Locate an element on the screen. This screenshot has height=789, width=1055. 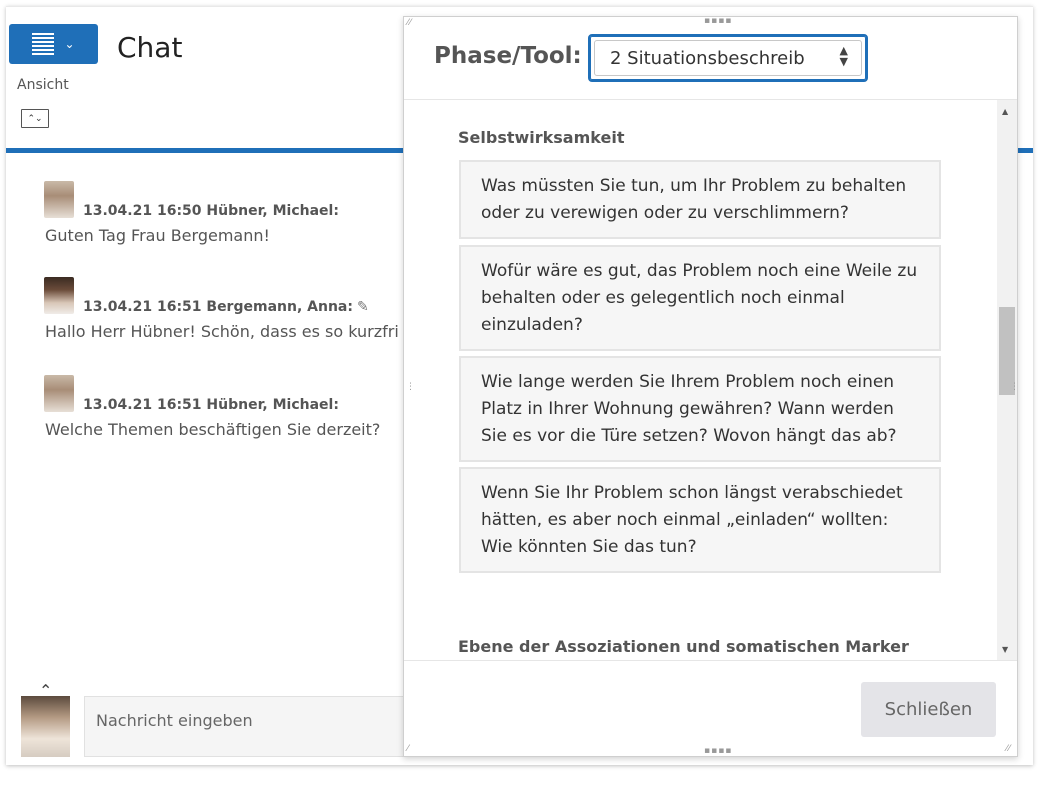
dialog-header: Phase/Tool: 2 Situationsbeschreib ▲ ▼ is located at coordinates (710, 58).